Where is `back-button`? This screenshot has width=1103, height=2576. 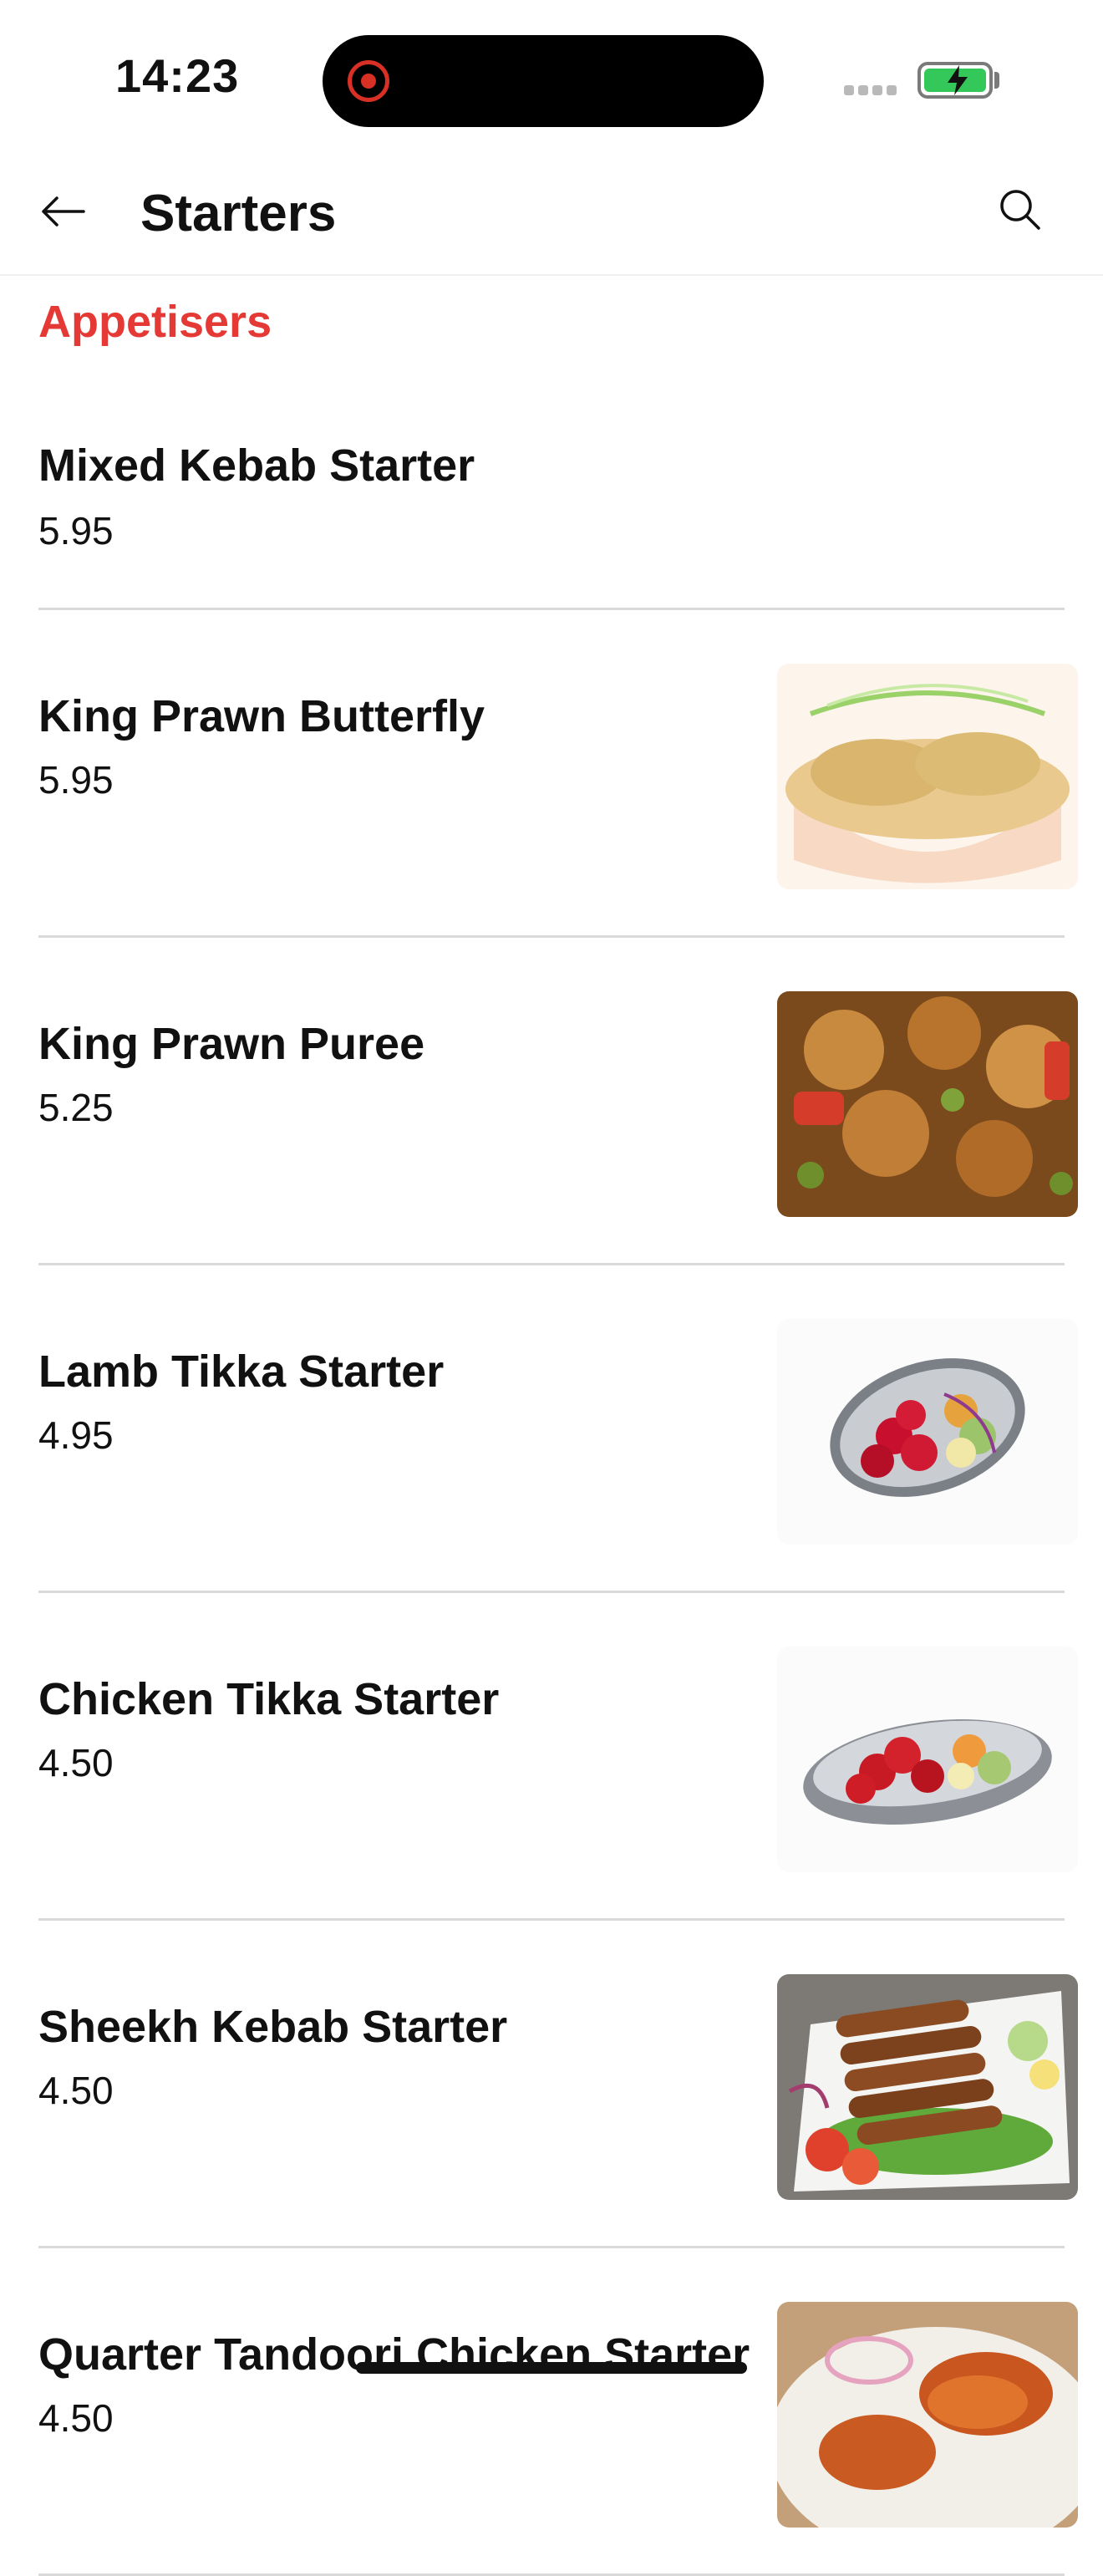
back-button is located at coordinates (63, 211).